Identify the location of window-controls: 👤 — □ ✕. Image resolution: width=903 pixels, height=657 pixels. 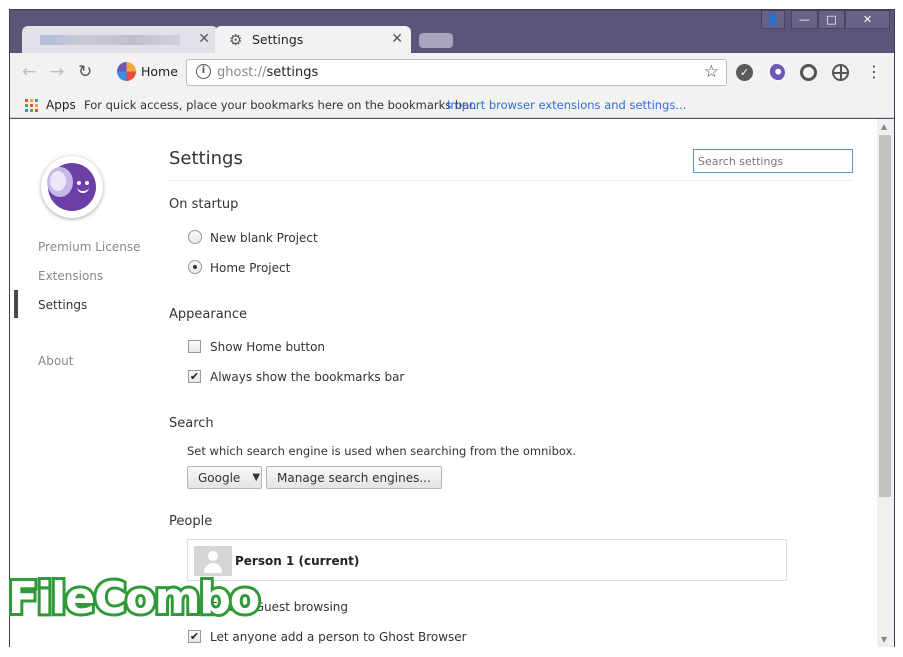
(825, 19).